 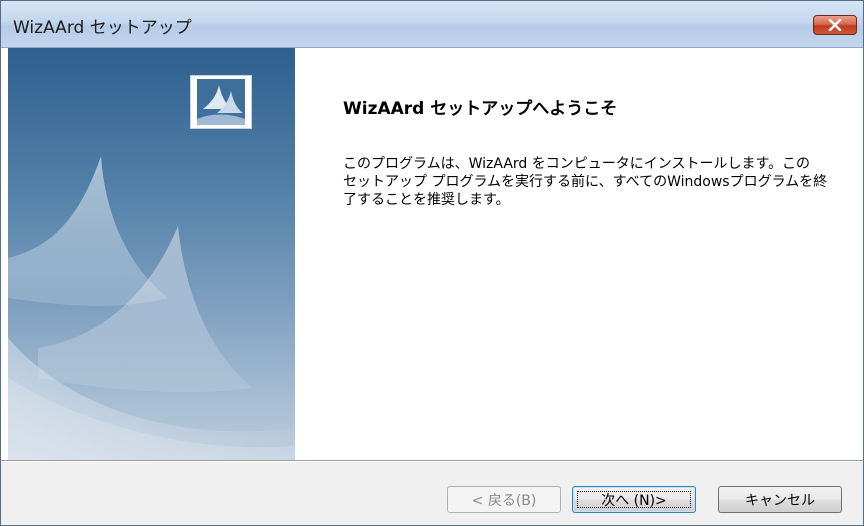 What do you see at coordinates (432, 493) in the screenshot?
I see `button-bar: < 戻る(B) 次へ (N)> キャンセル` at bounding box center [432, 493].